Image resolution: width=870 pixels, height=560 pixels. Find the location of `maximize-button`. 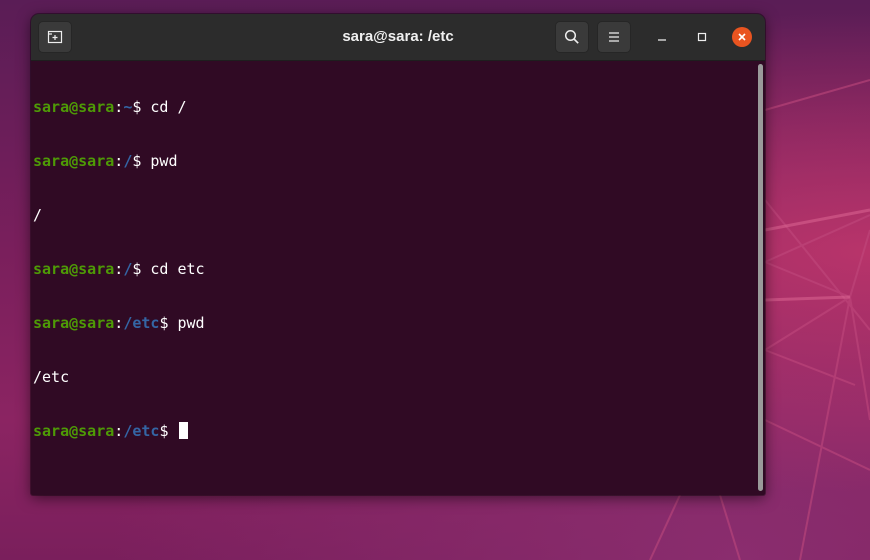

maximize-button is located at coordinates (702, 37).